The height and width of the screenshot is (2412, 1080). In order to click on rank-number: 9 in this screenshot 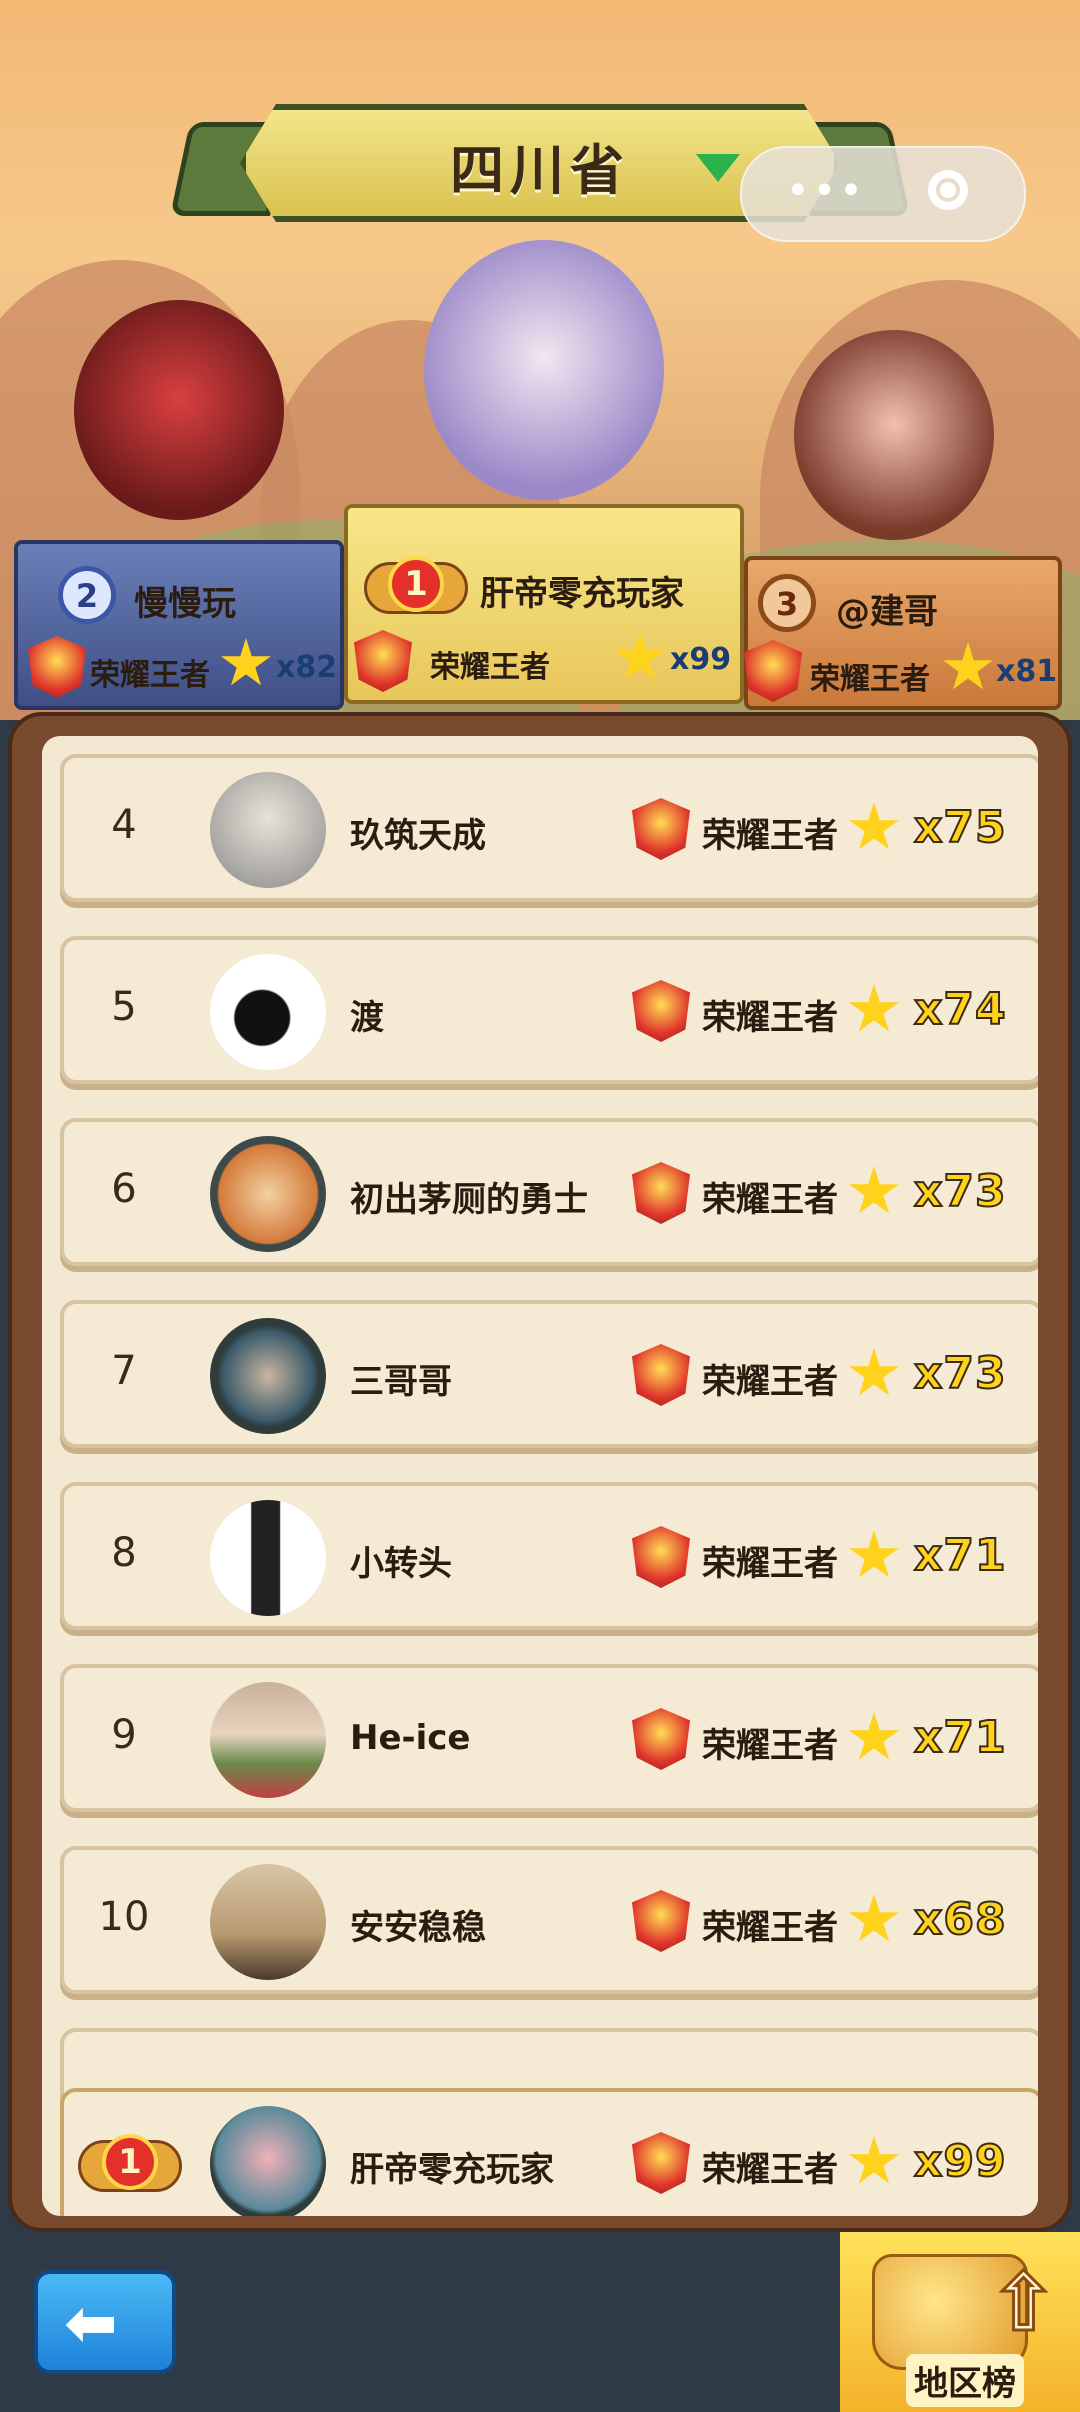, I will do `click(124, 1735)`.